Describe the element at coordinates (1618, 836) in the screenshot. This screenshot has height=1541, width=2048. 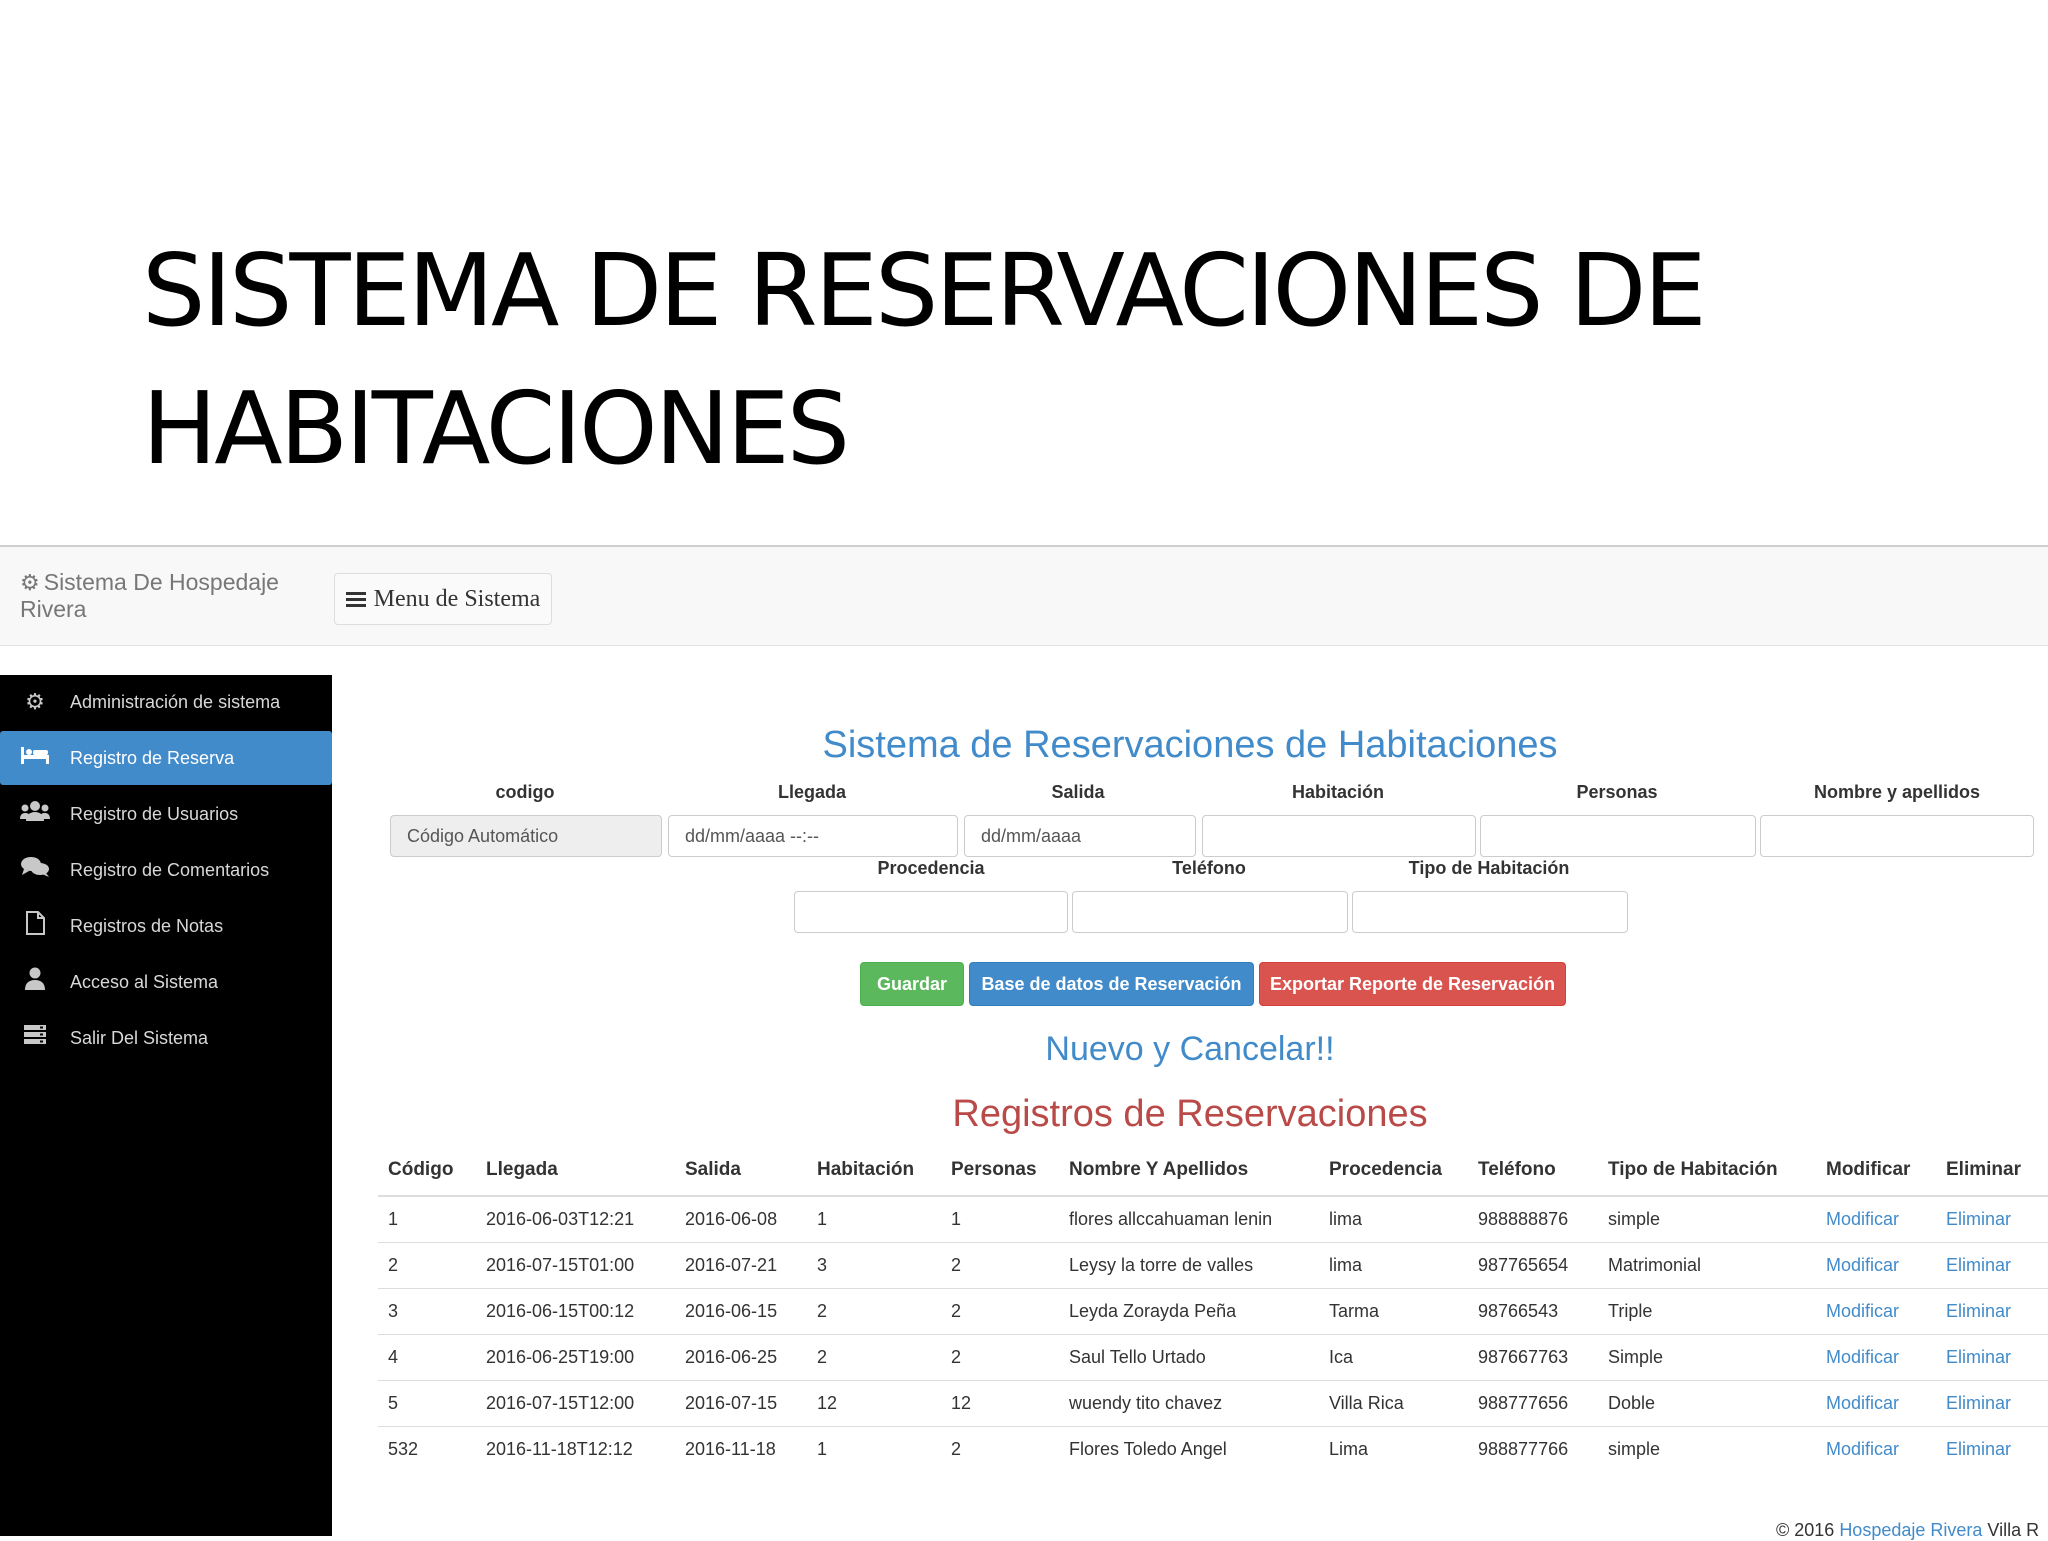
I see `personas-field` at that location.